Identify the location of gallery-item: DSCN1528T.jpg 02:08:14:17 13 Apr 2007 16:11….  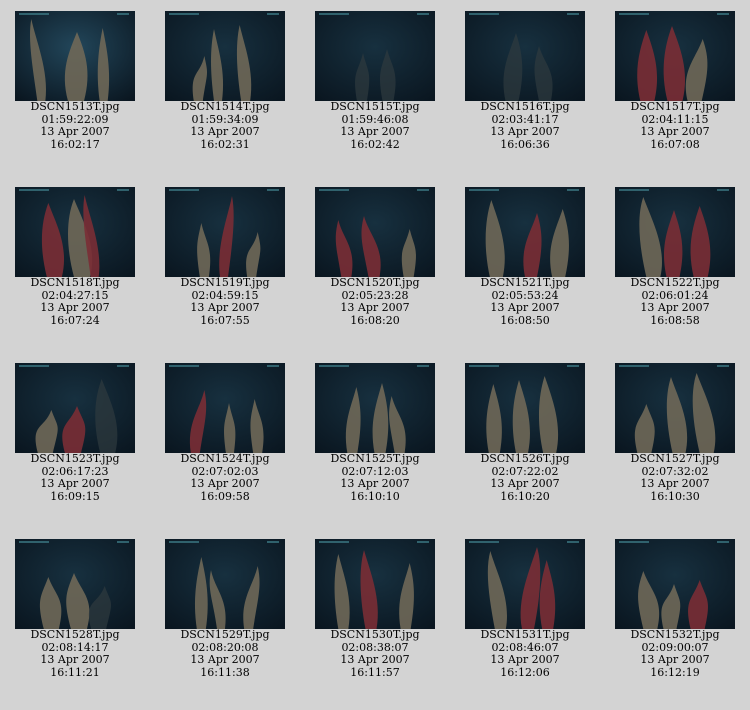
(80, 619).